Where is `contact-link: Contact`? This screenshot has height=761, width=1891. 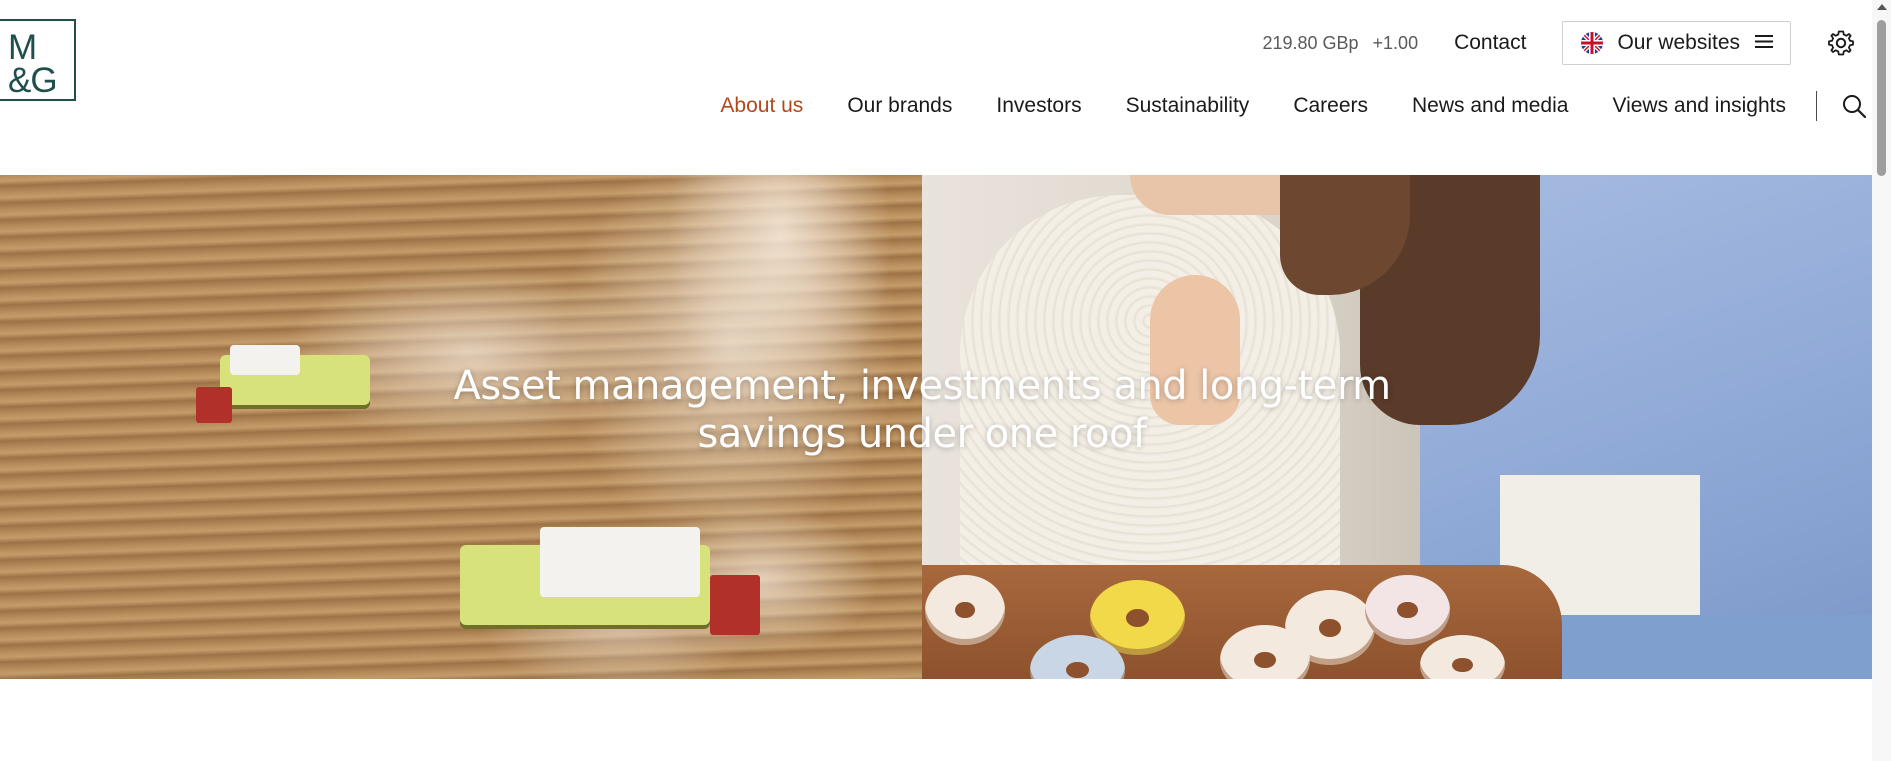 contact-link: Contact is located at coordinates (1490, 43).